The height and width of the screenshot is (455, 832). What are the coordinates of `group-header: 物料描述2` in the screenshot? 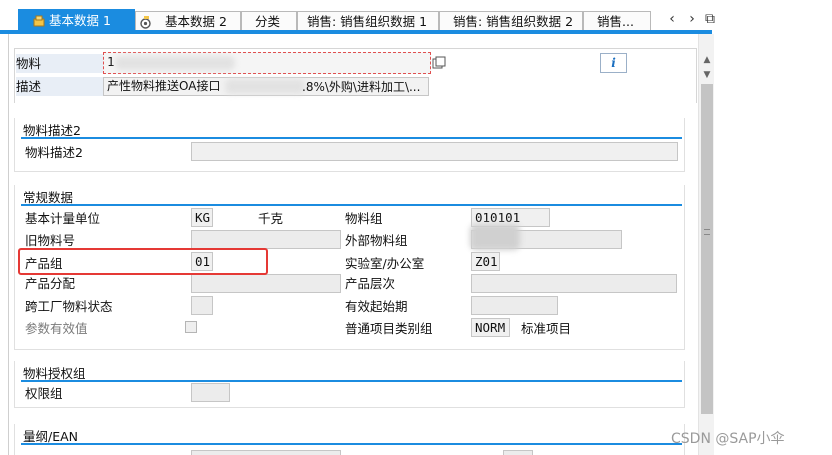 It's located at (349, 128).